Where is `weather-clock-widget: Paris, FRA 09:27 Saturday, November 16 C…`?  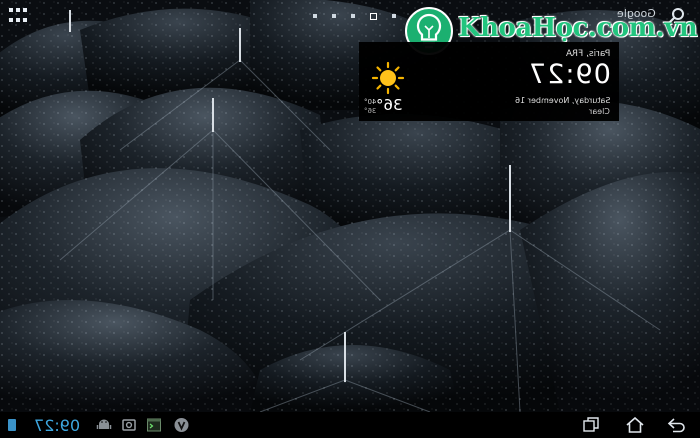 weather-clock-widget: Paris, FRA 09:27 Saturday, November 16 C… is located at coordinates (489, 81).